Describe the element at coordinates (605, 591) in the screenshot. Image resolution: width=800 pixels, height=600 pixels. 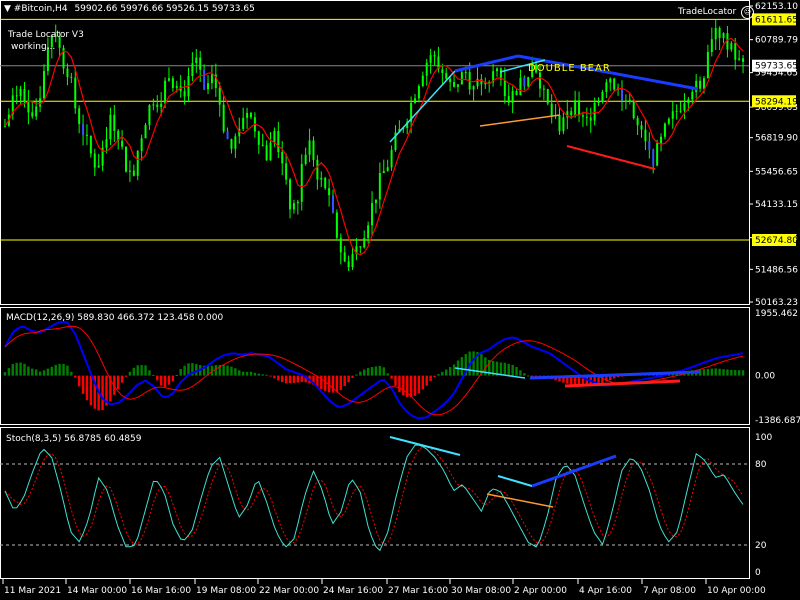
I see `time-tick-label: 4 Apr 16:00` at that location.